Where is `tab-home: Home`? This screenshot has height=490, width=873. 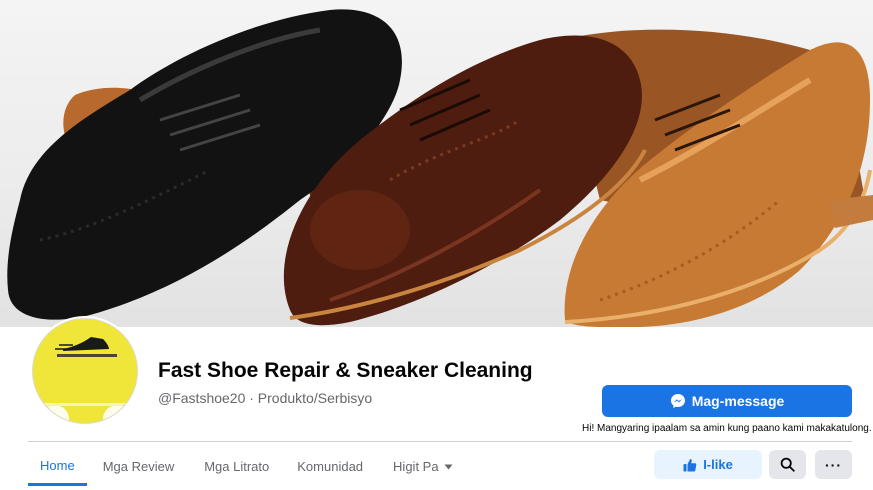
tab-home: Home is located at coordinates (57, 466).